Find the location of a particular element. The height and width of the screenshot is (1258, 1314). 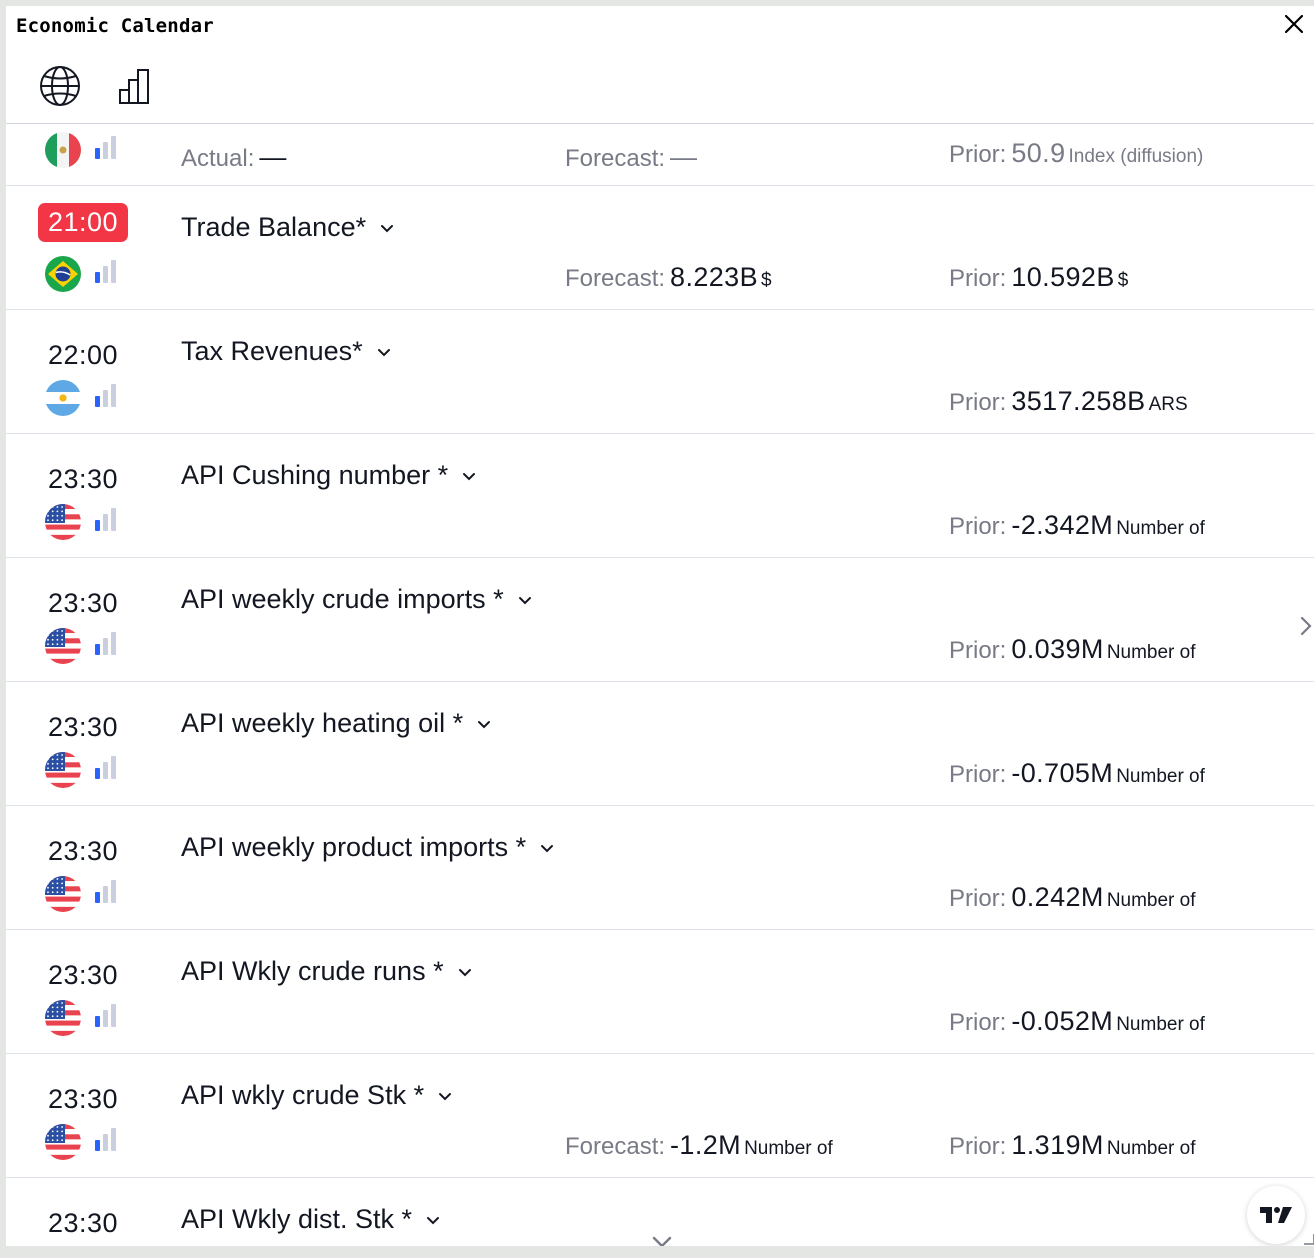

event-name: API wkly crude Stk * is located at coordinates (317, 1095).